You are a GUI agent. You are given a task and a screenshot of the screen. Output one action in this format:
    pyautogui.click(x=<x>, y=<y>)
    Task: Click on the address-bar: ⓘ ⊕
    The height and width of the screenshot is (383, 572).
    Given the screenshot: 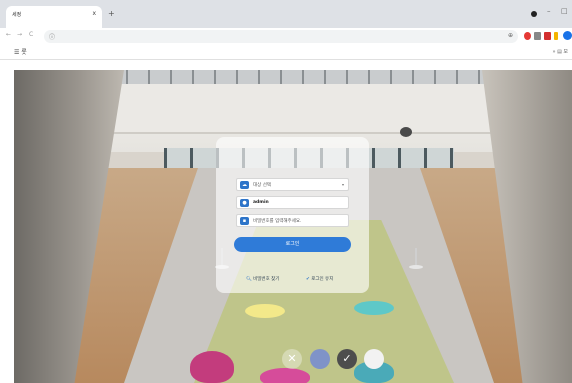 What is the action you would take?
    pyautogui.click(x=281, y=36)
    